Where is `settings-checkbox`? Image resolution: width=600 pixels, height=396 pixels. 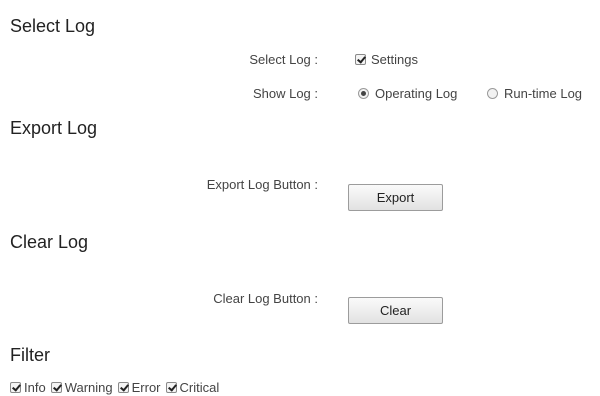
settings-checkbox is located at coordinates (360, 59).